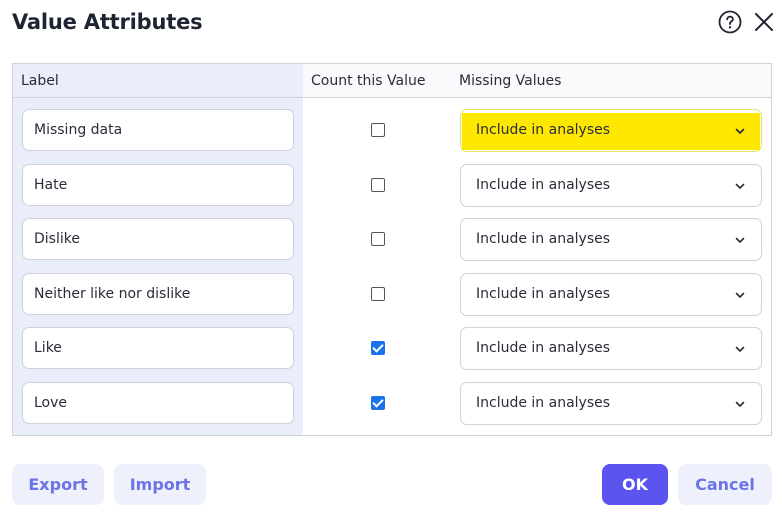  What do you see at coordinates (725, 484) in the screenshot?
I see `cancel-button: Cancel` at bounding box center [725, 484].